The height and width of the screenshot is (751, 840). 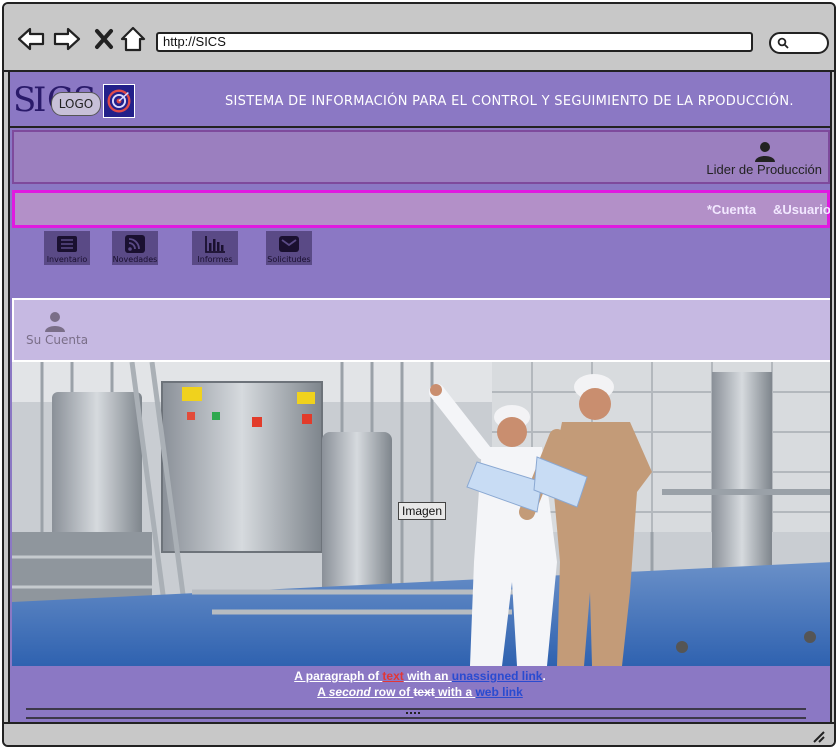 I want to click on tile-novedades: Novedades, so click(x=135, y=248).